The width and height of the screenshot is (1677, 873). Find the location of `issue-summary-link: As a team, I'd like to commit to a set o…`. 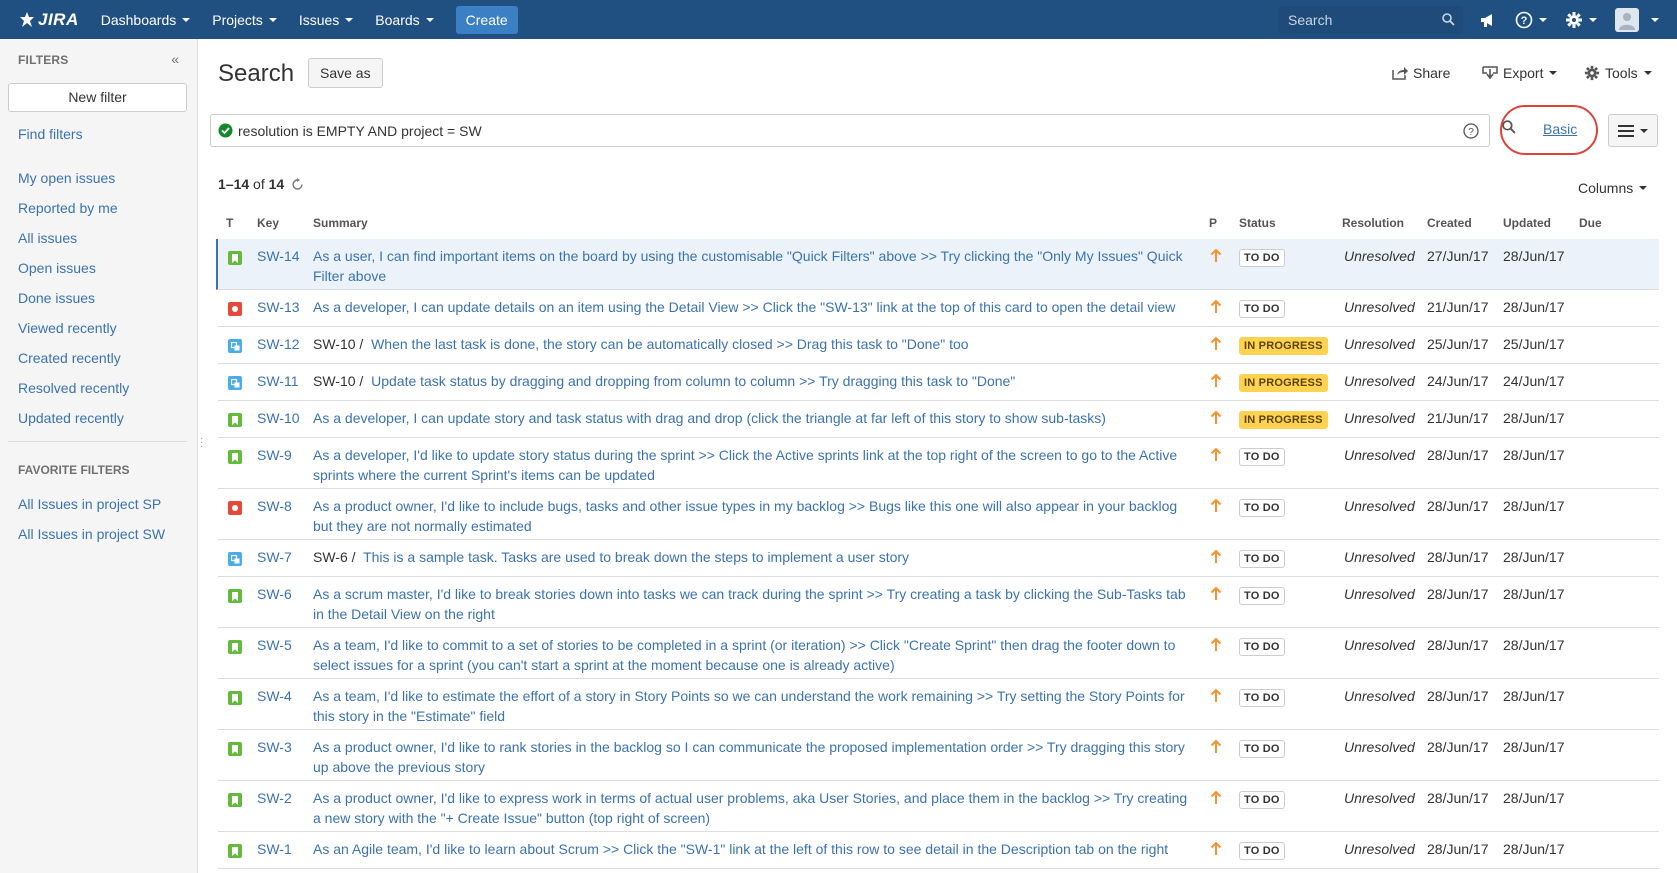

issue-summary-link: As a team, I'd like to commit to a set o… is located at coordinates (744, 655).